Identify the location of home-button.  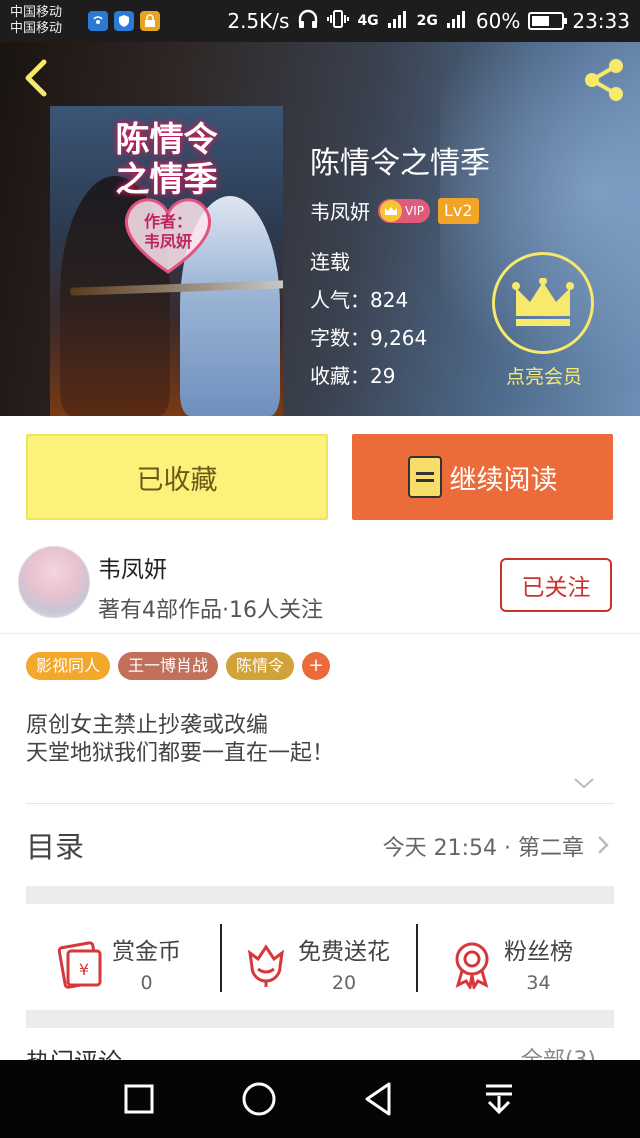
(259, 1099).